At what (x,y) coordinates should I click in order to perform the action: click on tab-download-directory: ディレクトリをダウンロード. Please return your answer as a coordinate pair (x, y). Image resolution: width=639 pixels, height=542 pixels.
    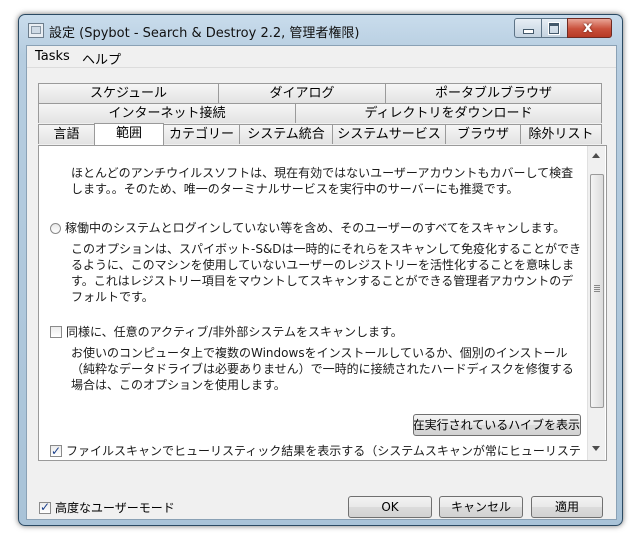
    Looking at the image, I should click on (448, 113).